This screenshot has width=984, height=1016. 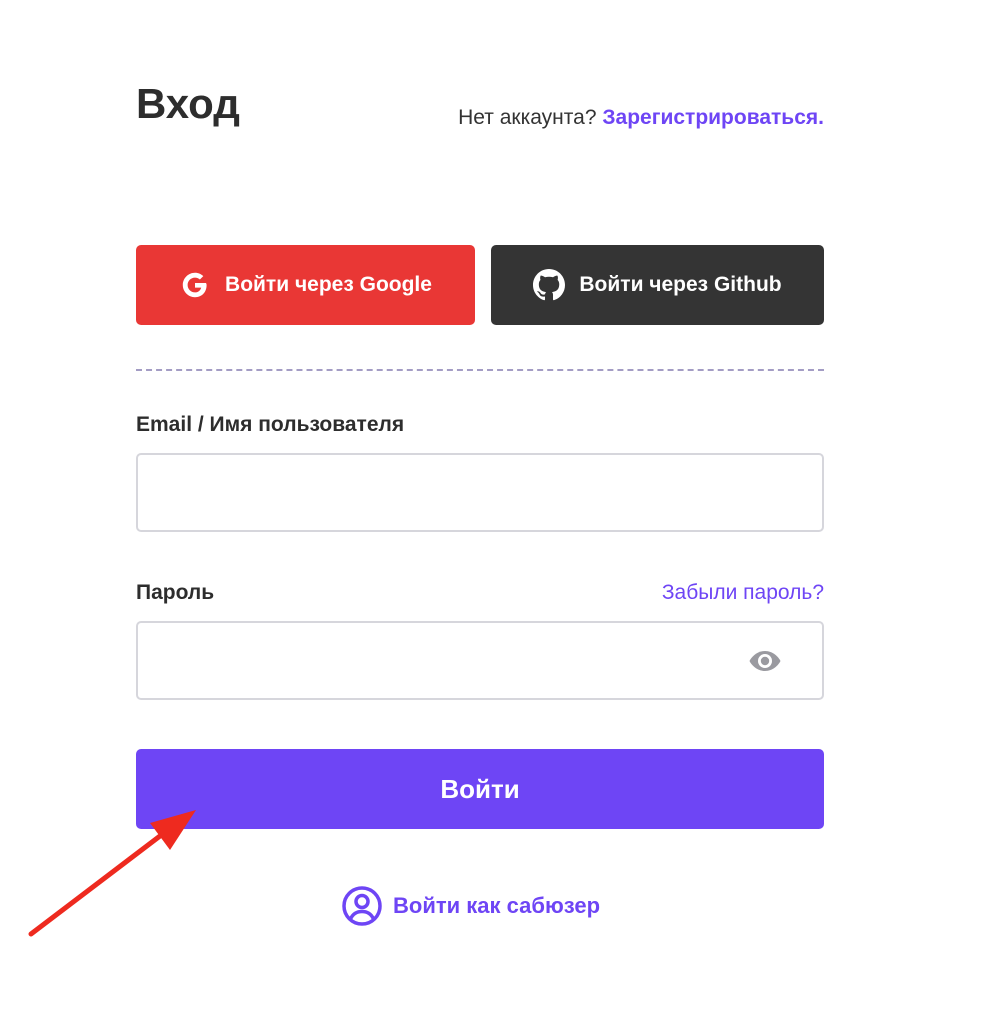 I want to click on eye-icon, so click(x=765, y=661).